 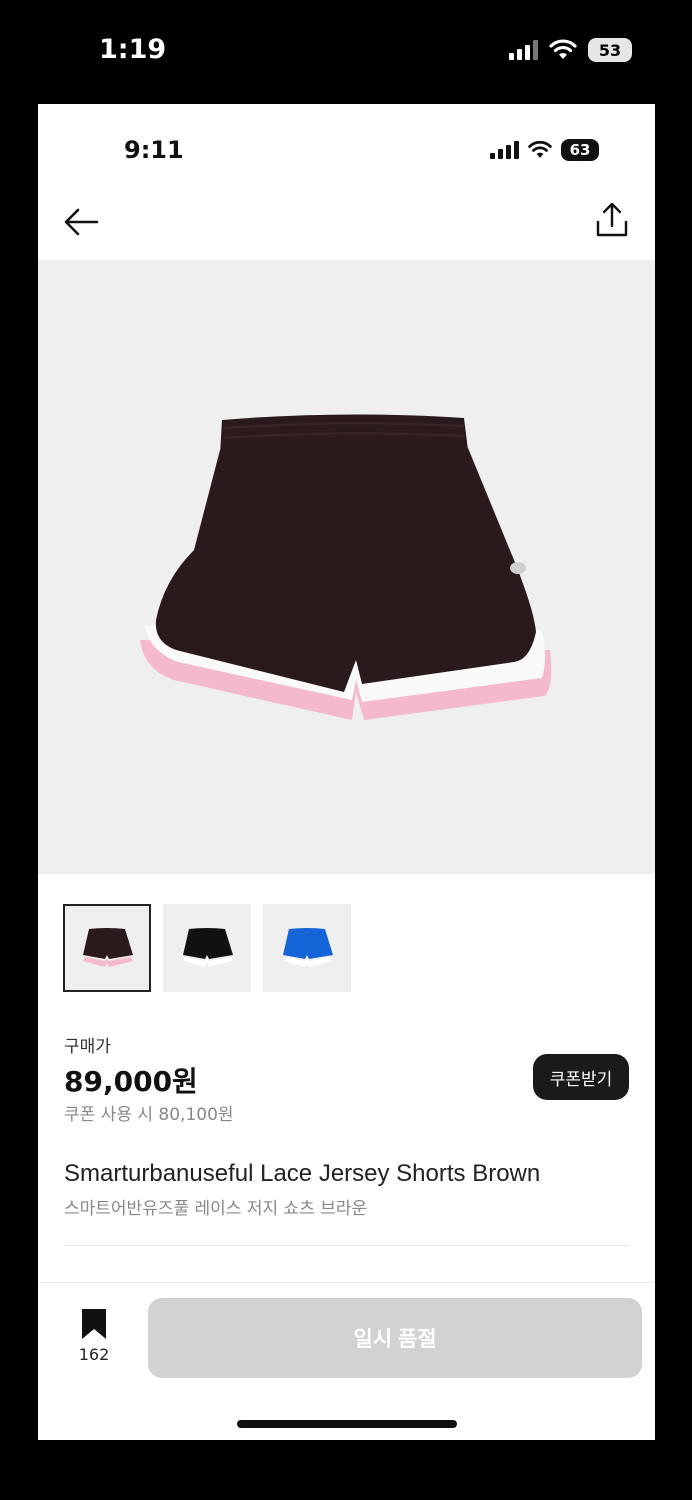 I want to click on thumbnail-list, so click(x=207, y=948).